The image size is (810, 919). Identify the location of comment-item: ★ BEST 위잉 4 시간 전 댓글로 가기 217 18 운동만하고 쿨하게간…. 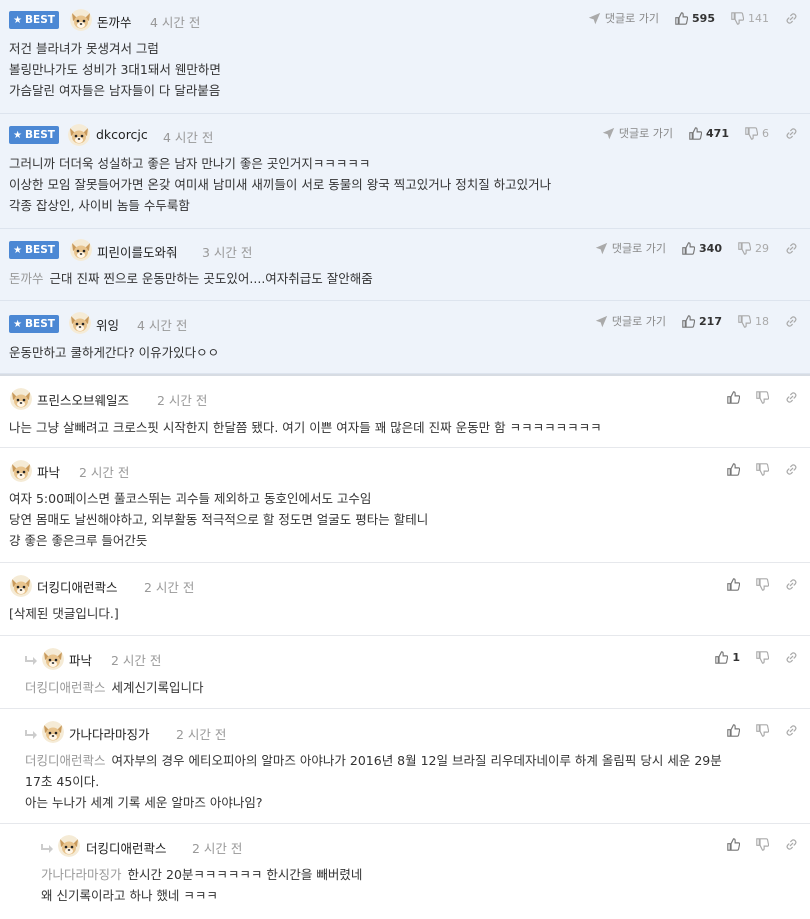
(405, 337).